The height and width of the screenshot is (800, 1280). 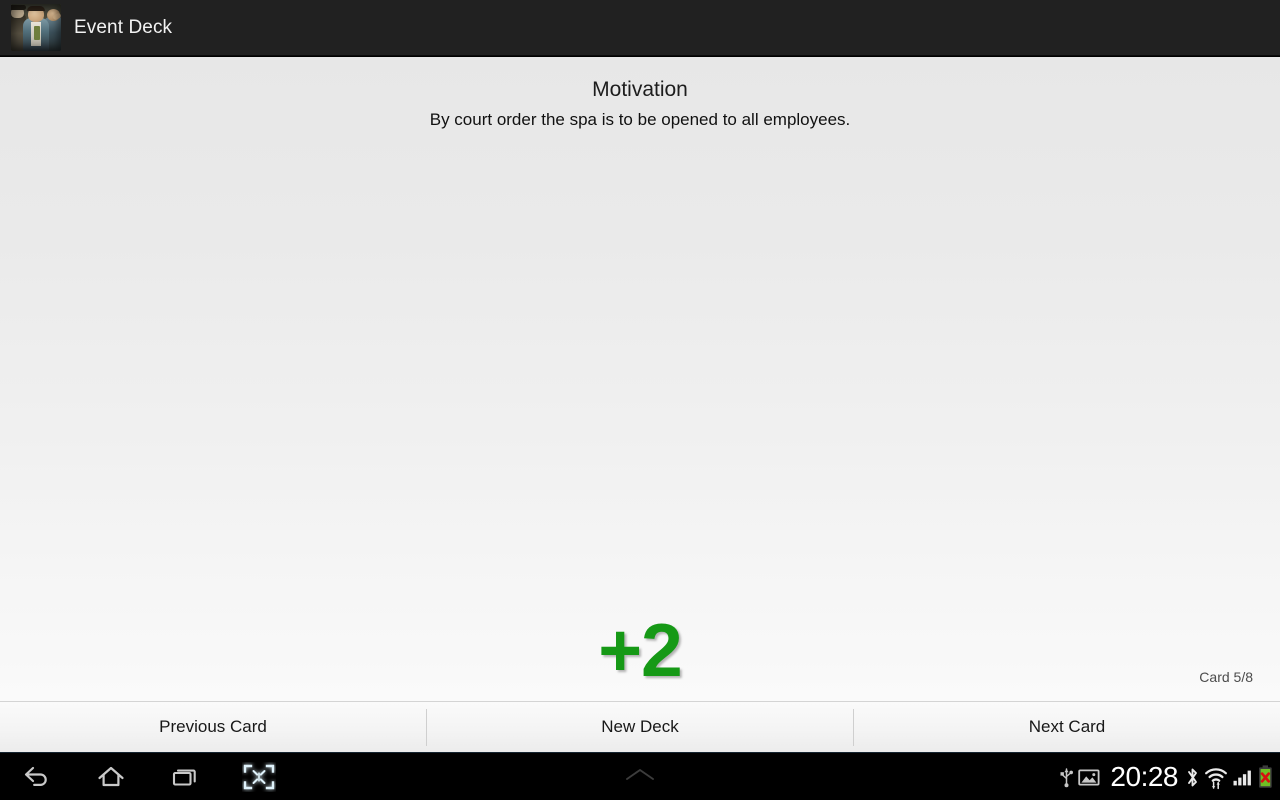 What do you see at coordinates (123, 27) in the screenshot?
I see `app-title: Event Deck` at bounding box center [123, 27].